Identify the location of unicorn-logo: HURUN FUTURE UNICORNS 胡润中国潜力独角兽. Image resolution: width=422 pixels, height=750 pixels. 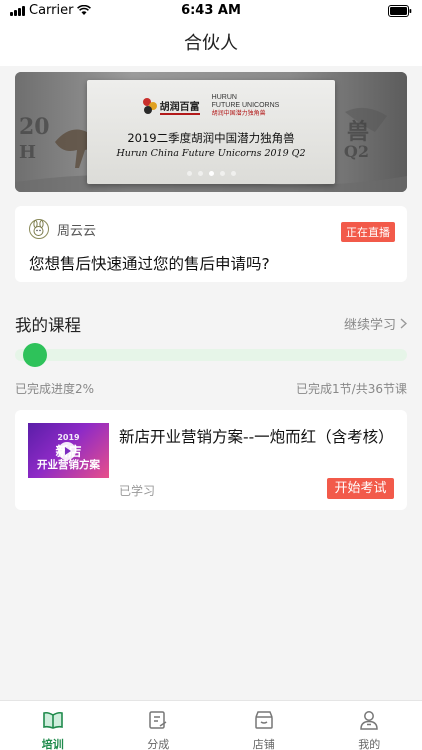
(246, 106).